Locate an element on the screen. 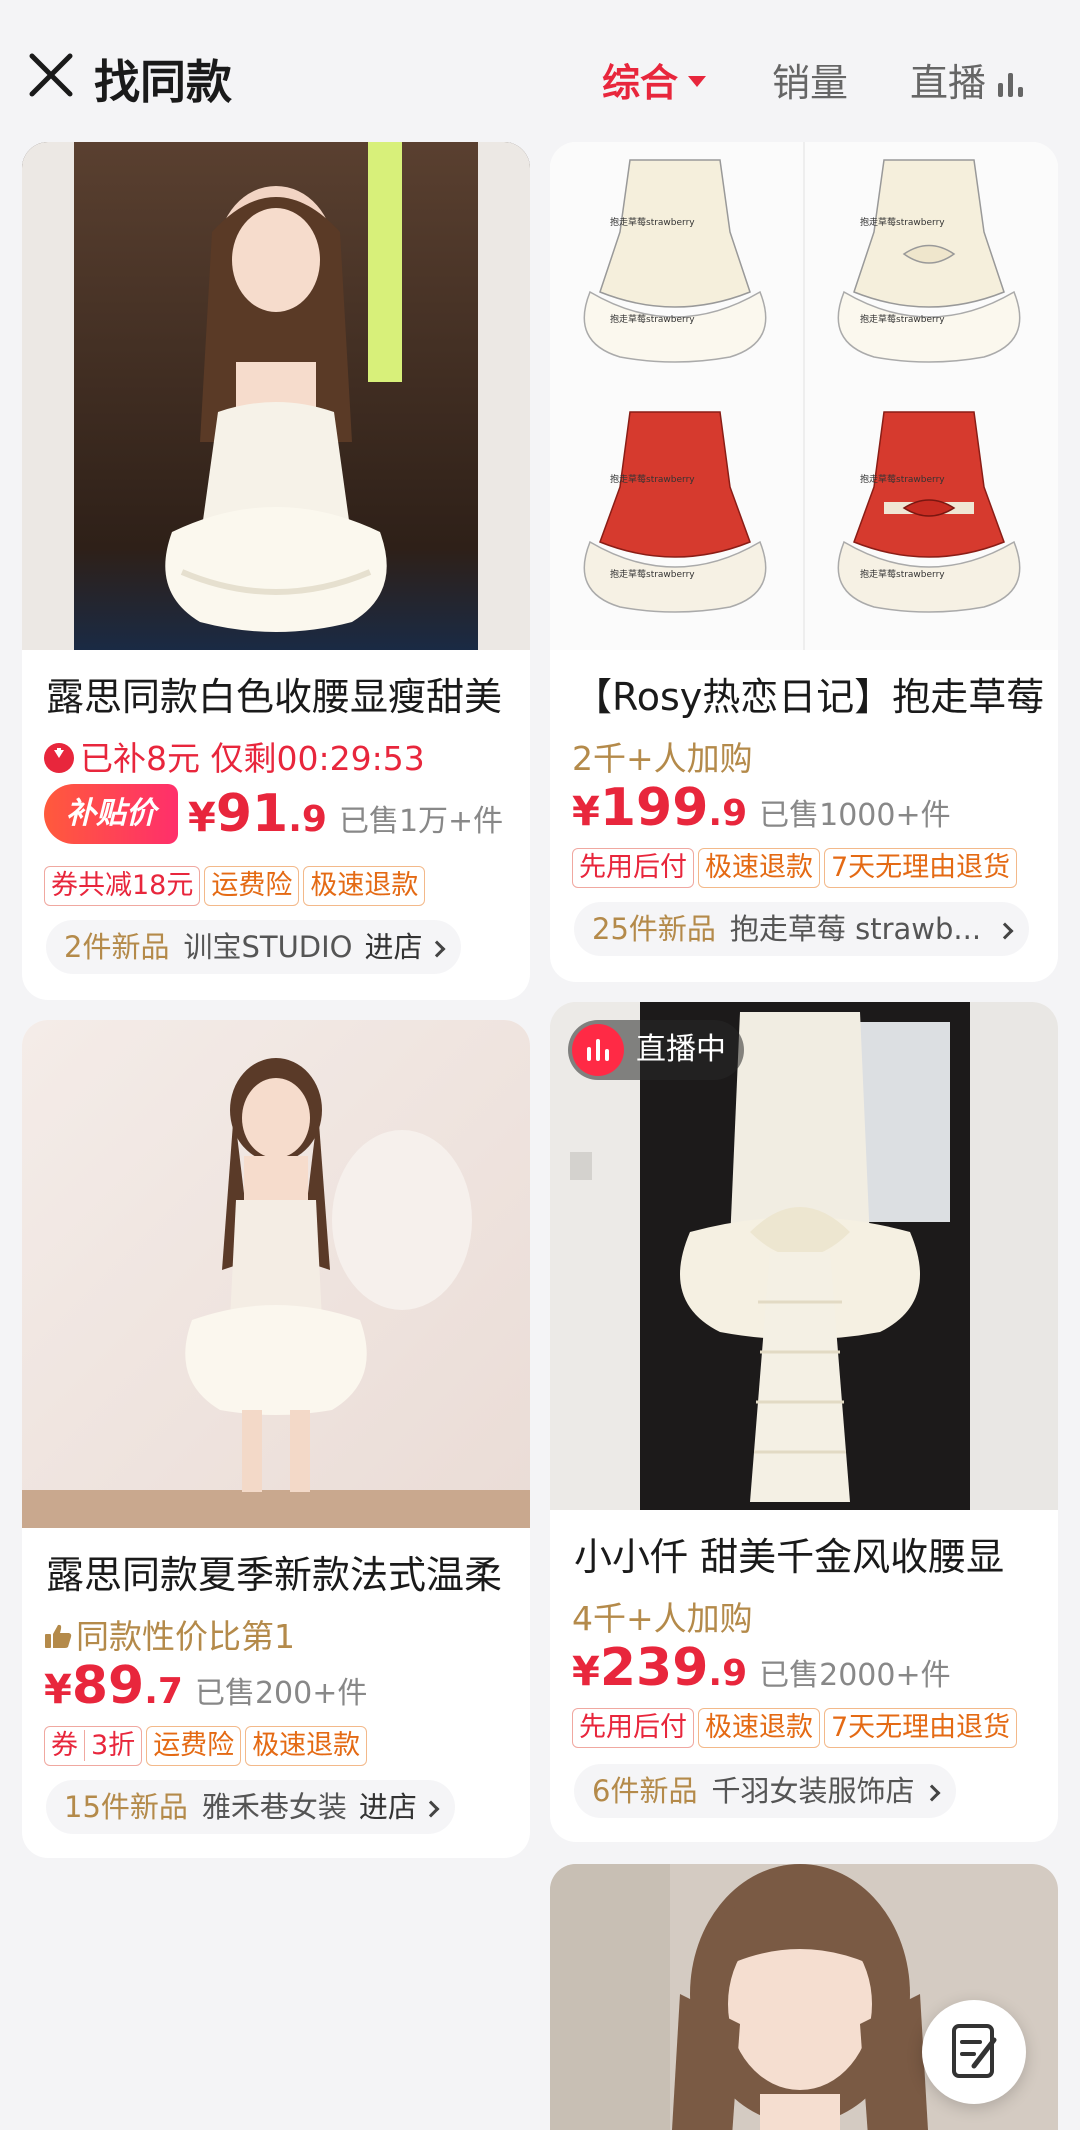  tab-live-label: 直播 is located at coordinates (948, 83).